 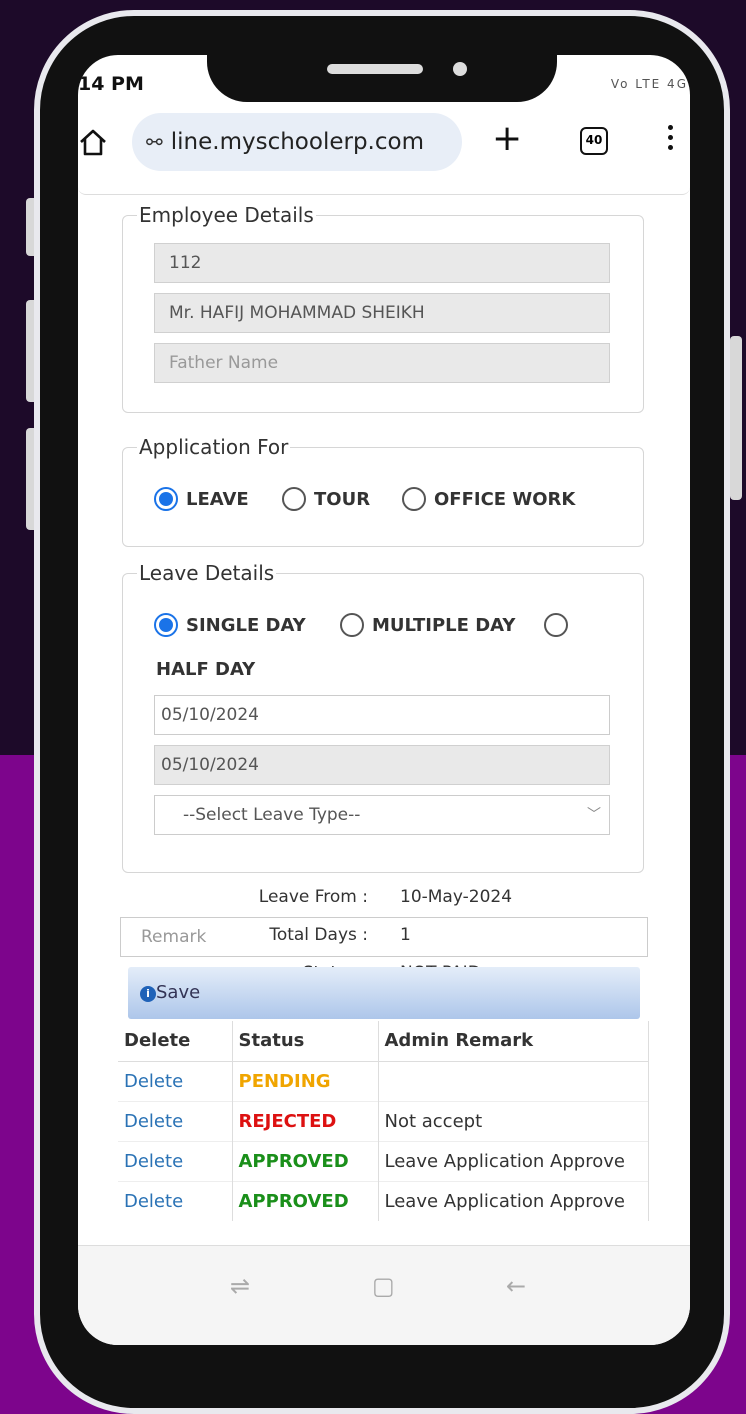 What do you see at coordinates (384, 937) in the screenshot?
I see `remark-input: Remark` at bounding box center [384, 937].